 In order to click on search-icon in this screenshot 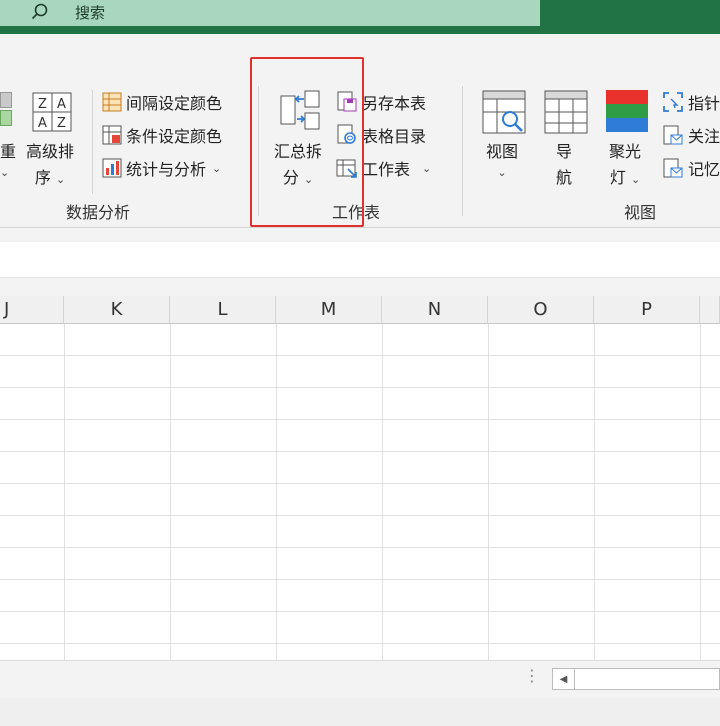, I will do `click(39, 11)`.